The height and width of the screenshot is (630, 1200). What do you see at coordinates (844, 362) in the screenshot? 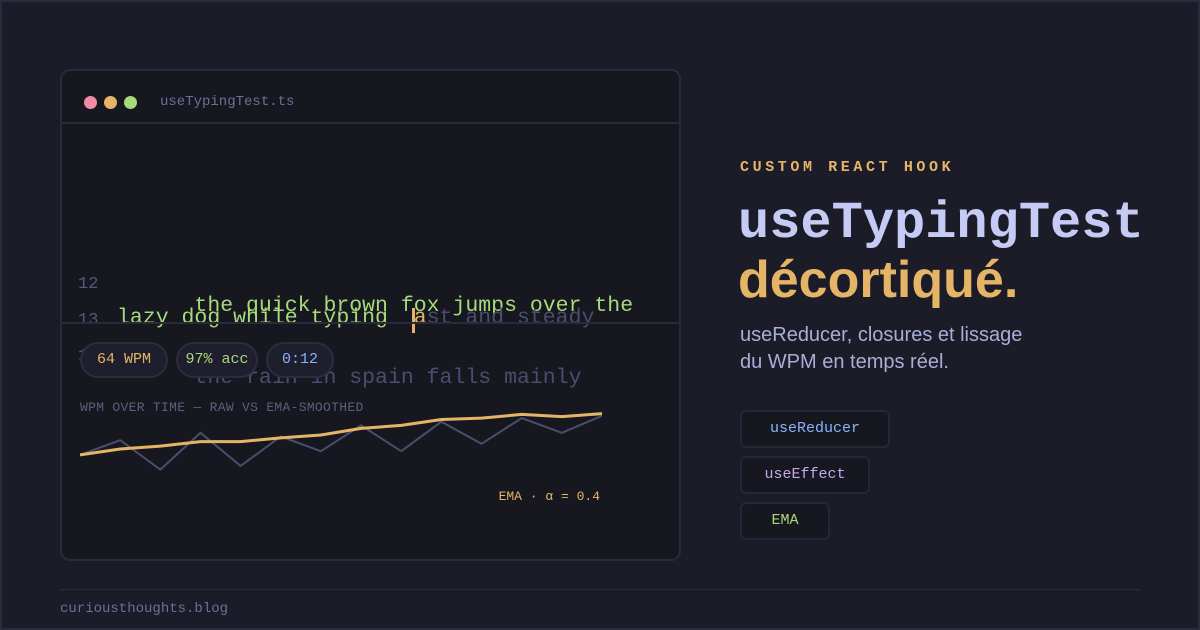
I see `subtitle-line2: du WPM en temps réel.` at bounding box center [844, 362].